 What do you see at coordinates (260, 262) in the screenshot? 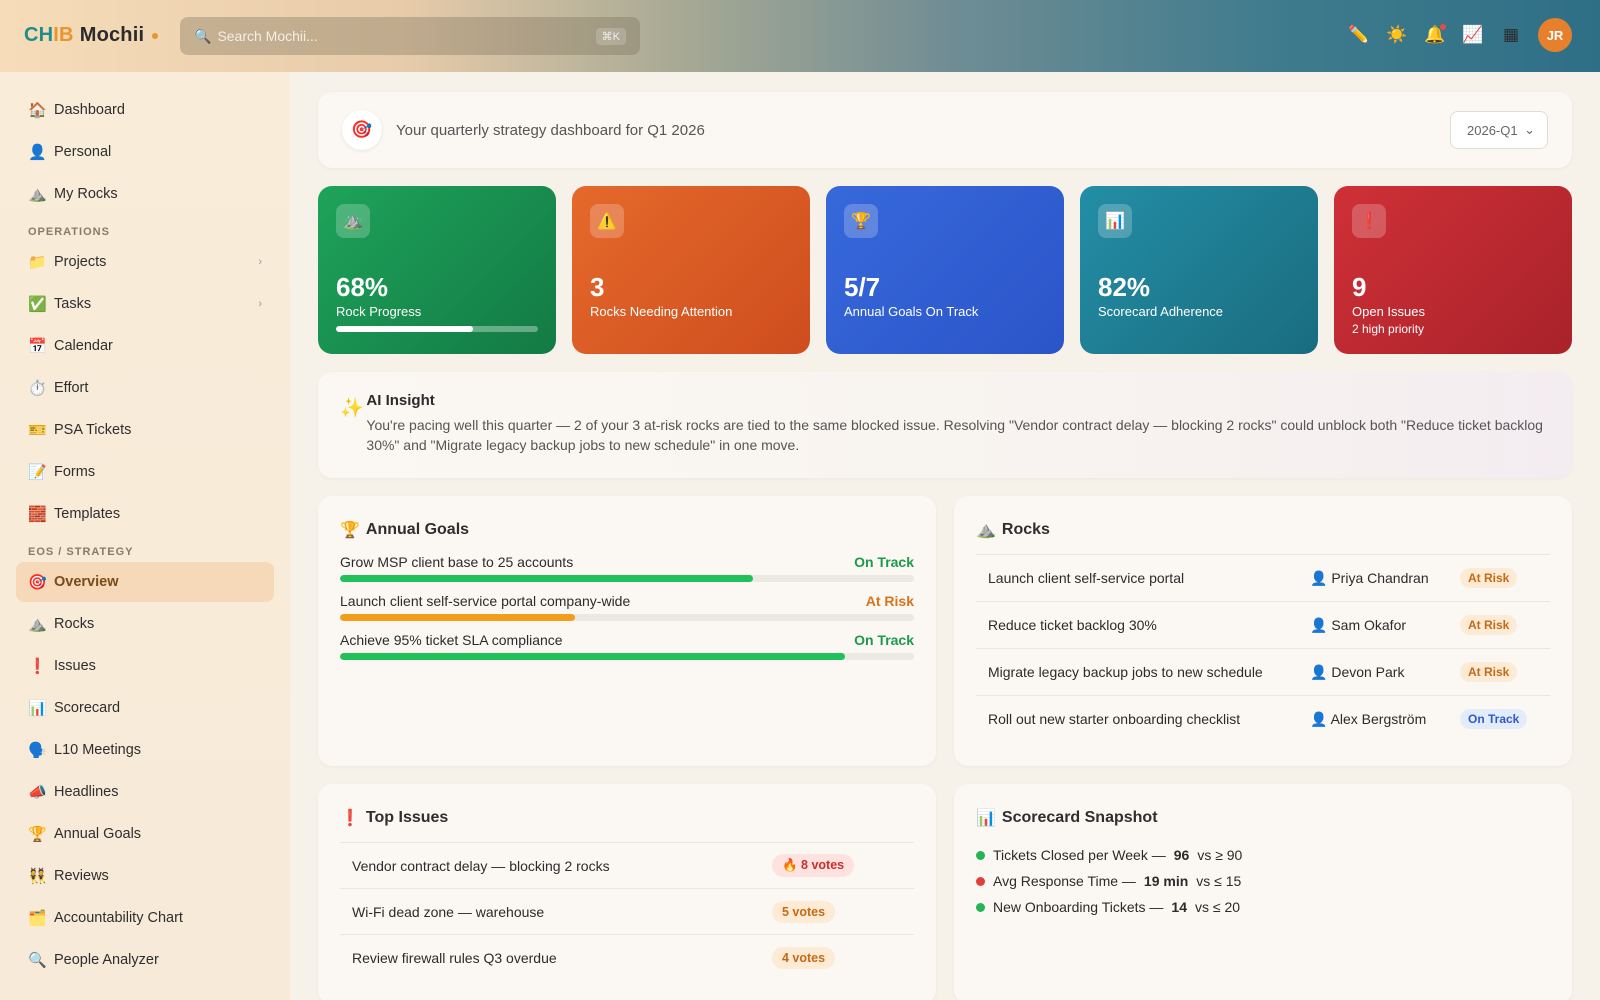
I see `chevron-right-icon: ›` at bounding box center [260, 262].